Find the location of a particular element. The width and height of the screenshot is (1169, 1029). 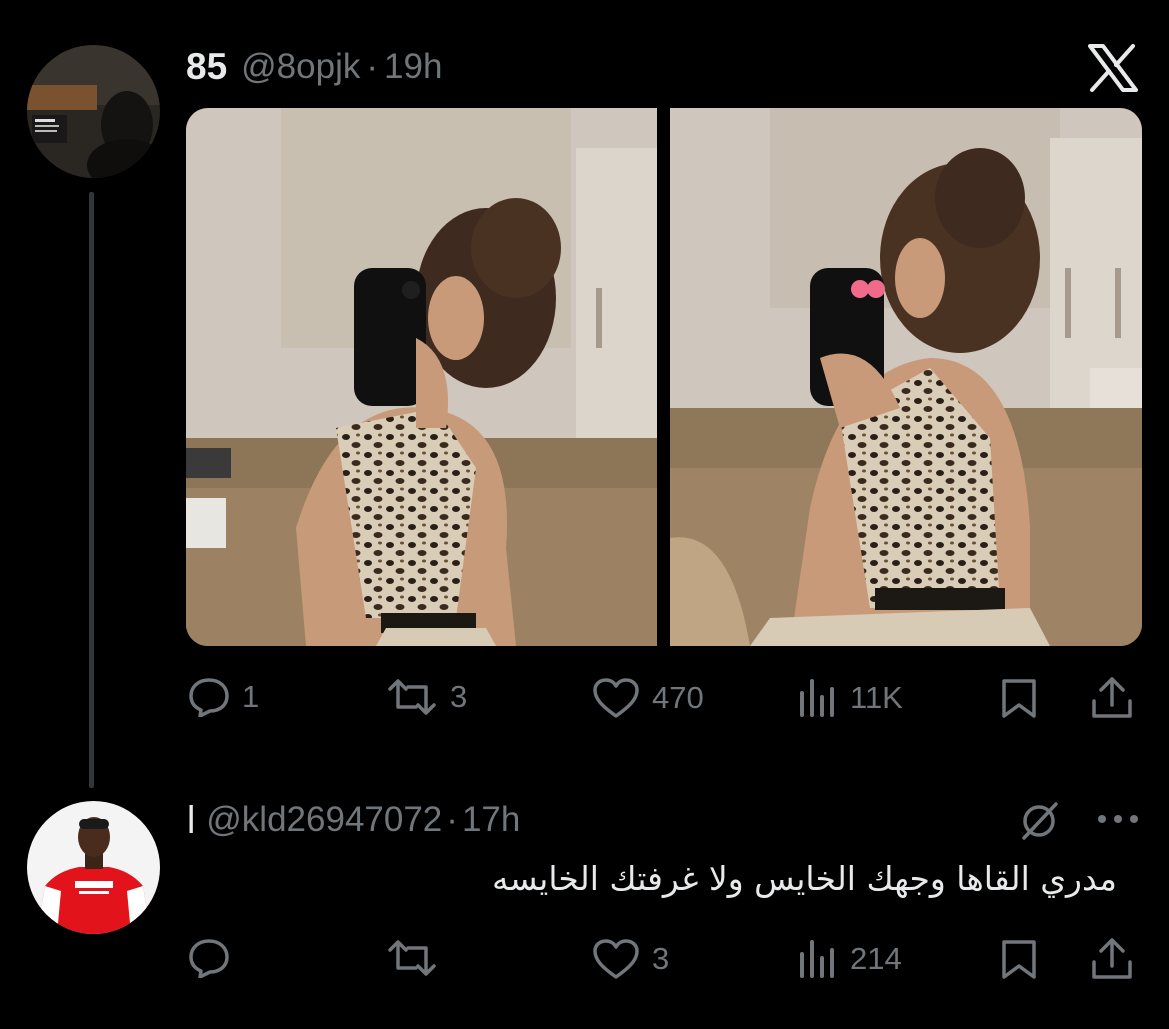

author-avatar is located at coordinates (93, 111).